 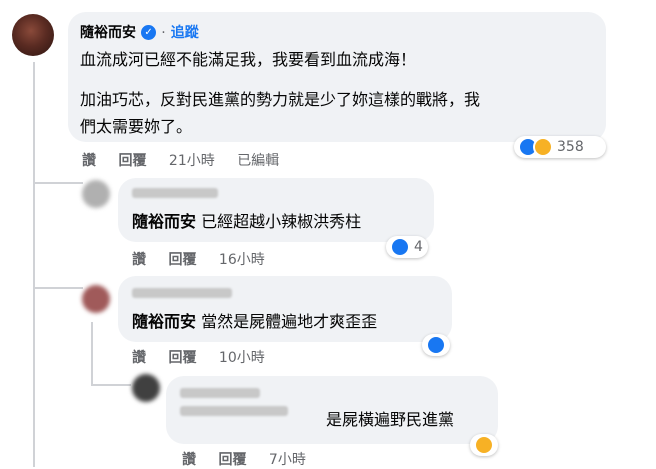 What do you see at coordinates (258, 161) in the screenshot?
I see `edited-label: 已編輯` at bounding box center [258, 161].